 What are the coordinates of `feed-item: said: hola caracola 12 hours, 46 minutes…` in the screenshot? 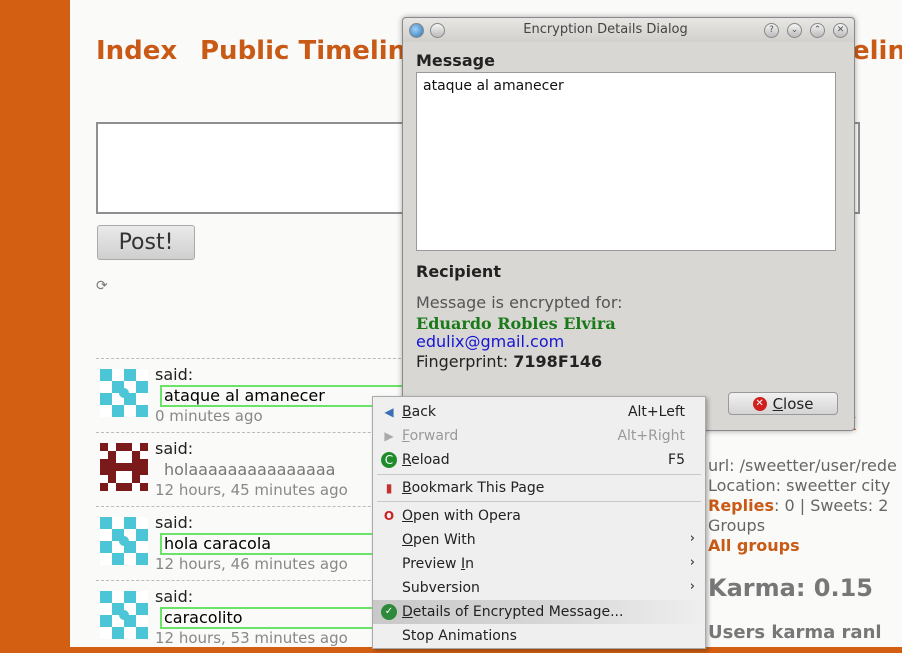 It's located at (253, 542).